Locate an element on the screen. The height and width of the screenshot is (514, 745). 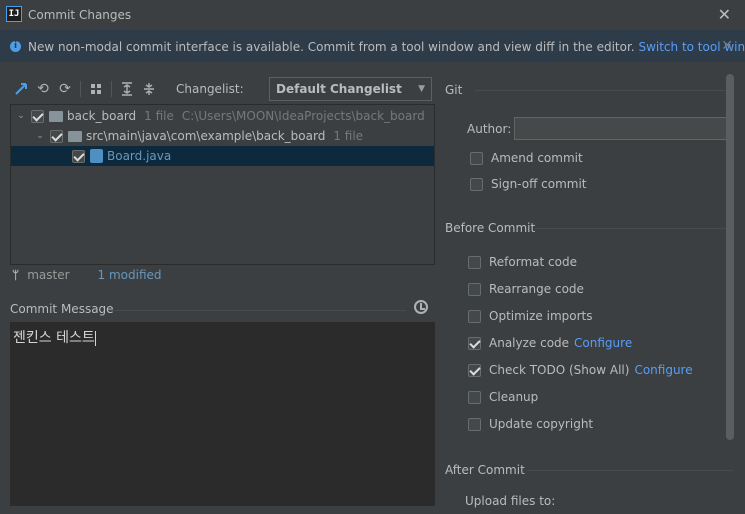
todo-configure-link: Configure is located at coordinates (663, 370).